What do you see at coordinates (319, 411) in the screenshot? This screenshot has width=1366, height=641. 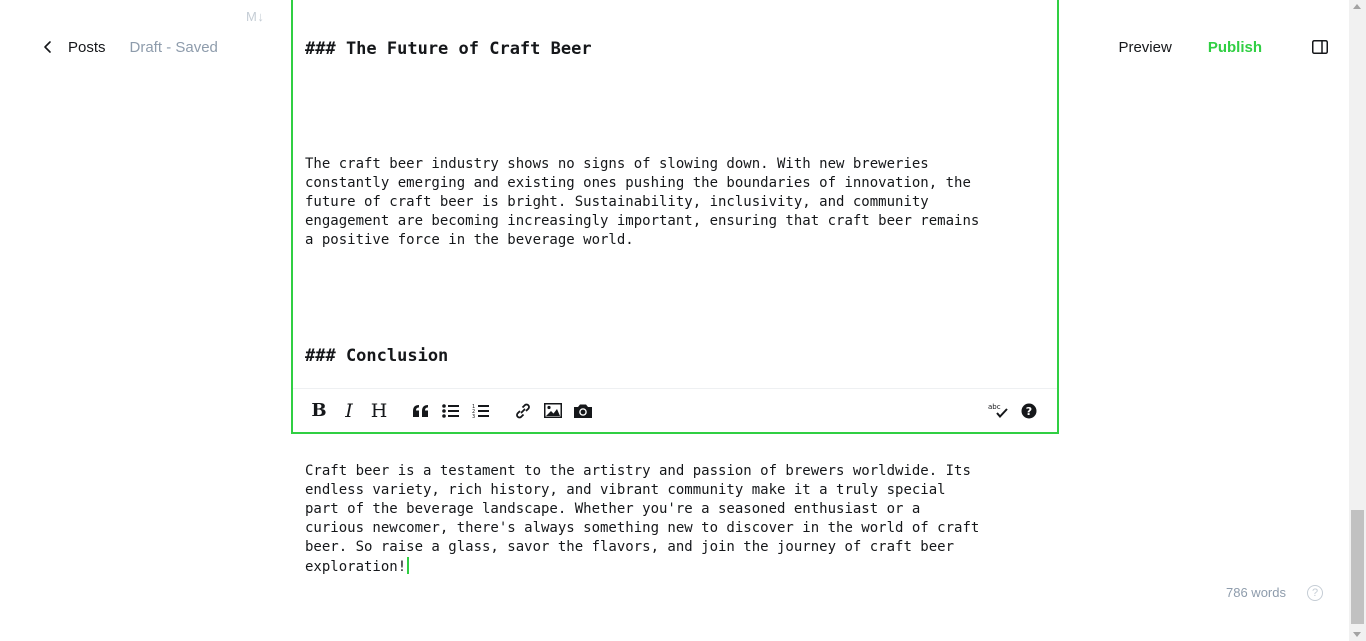 I see `bold-button: B` at bounding box center [319, 411].